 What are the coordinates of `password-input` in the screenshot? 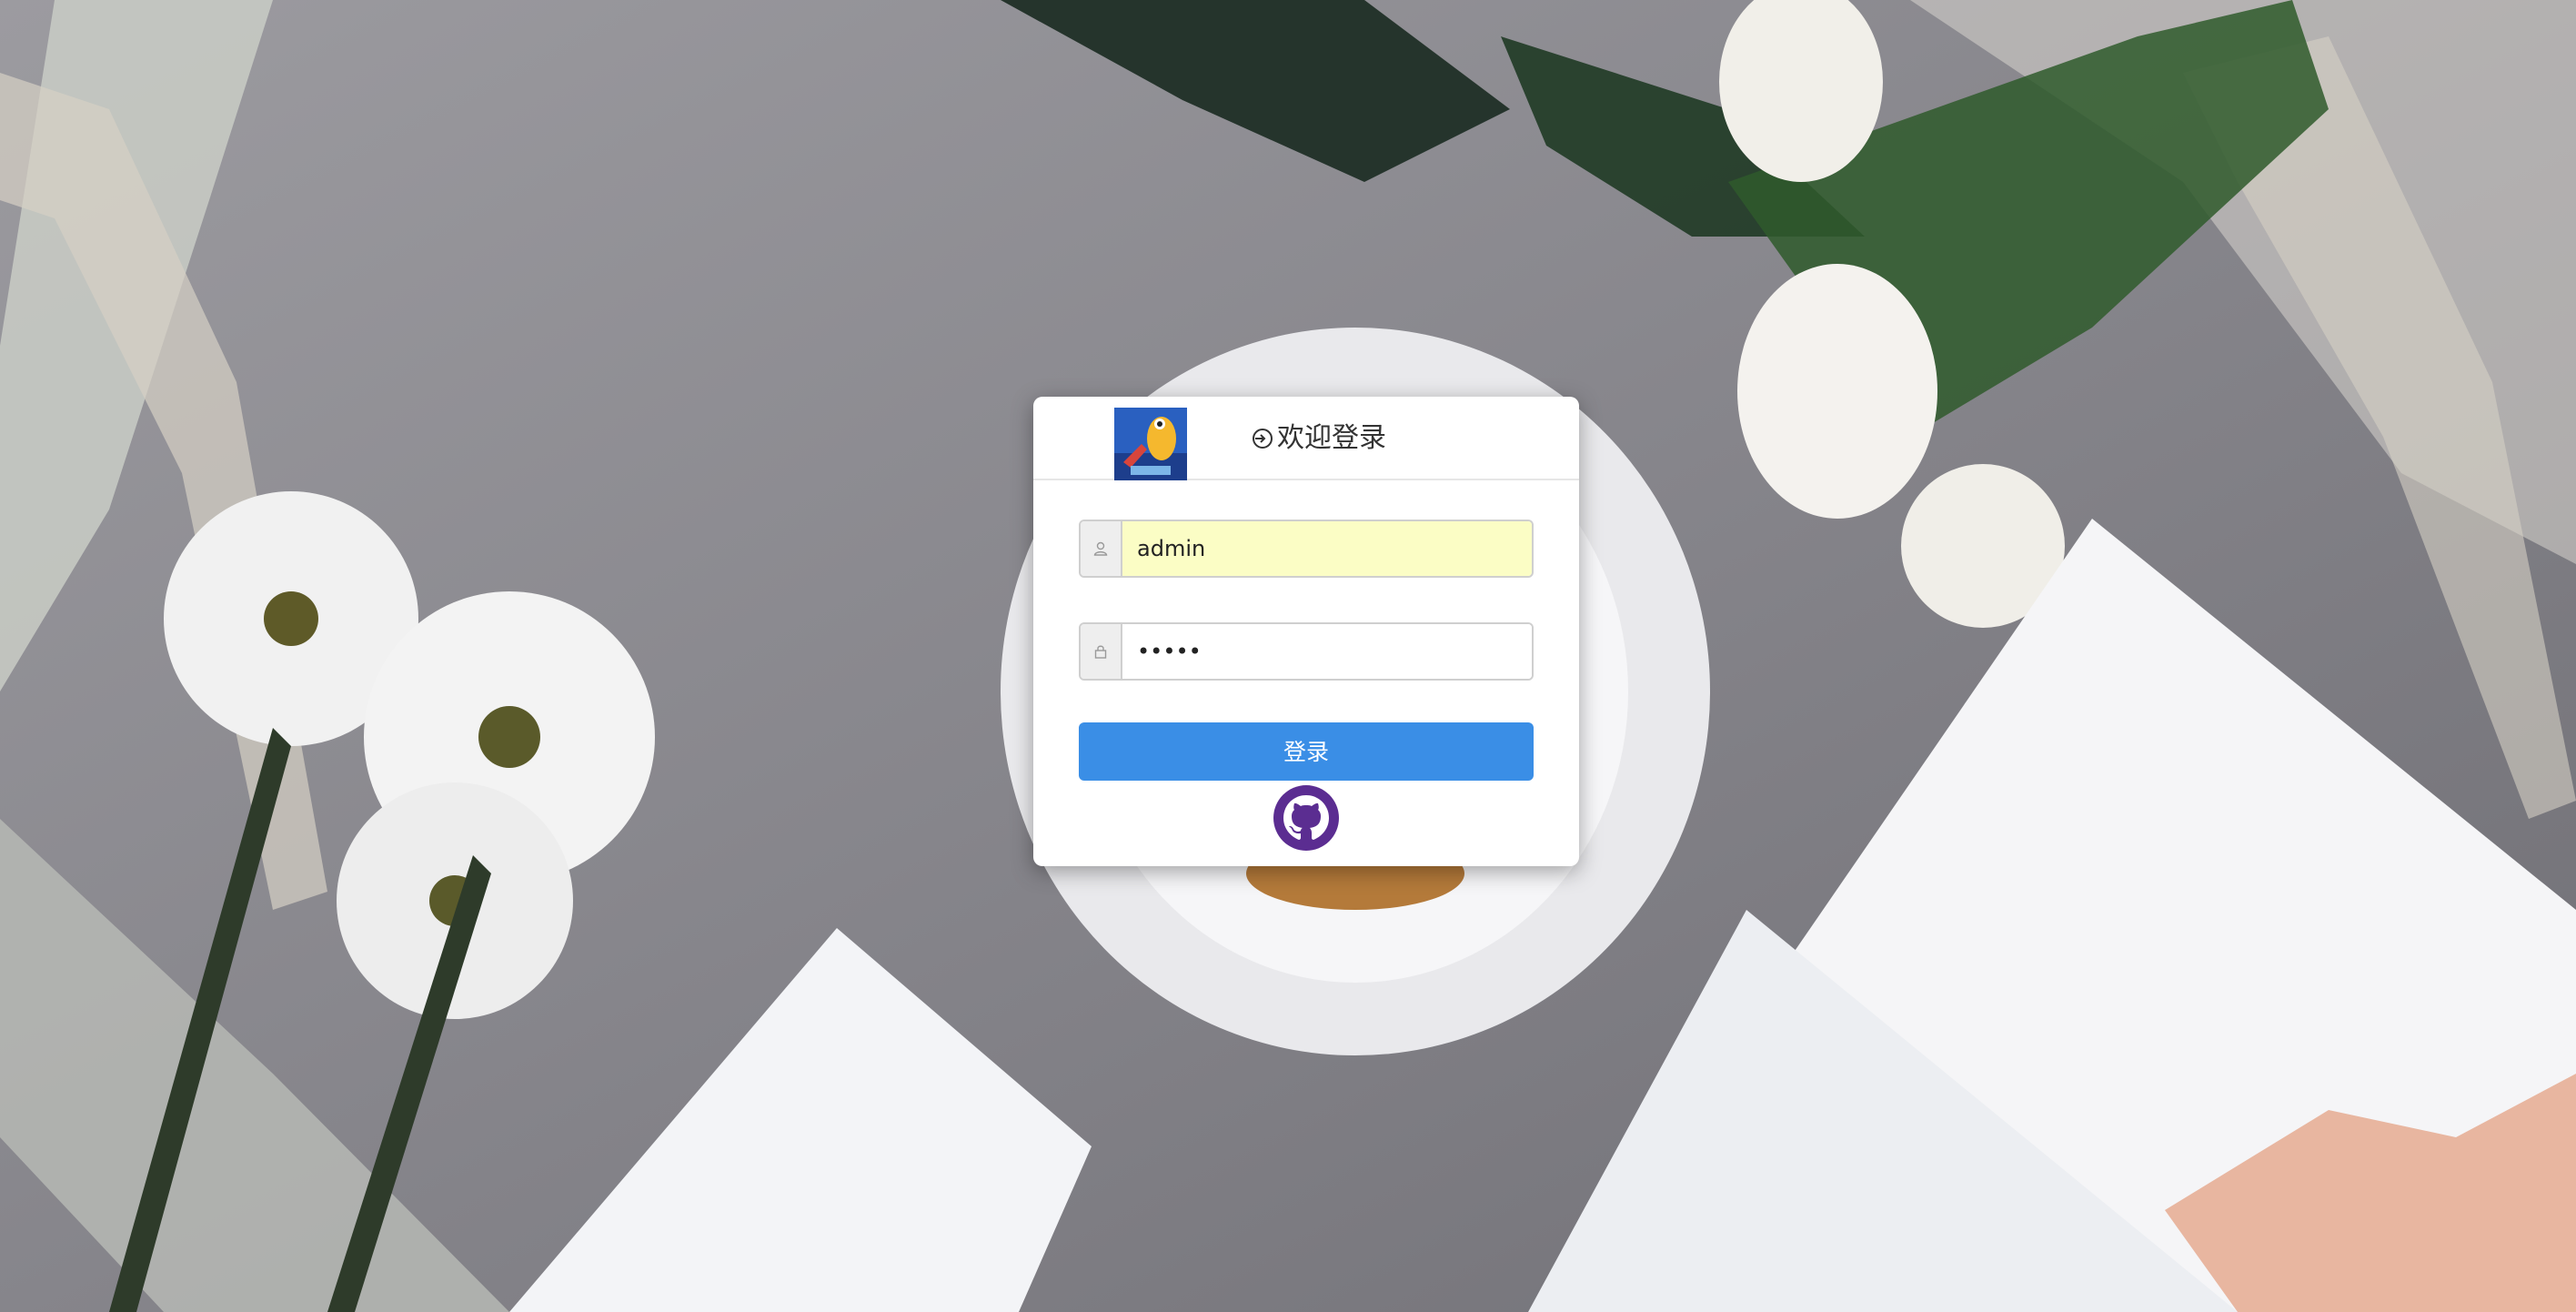 It's located at (1327, 652).